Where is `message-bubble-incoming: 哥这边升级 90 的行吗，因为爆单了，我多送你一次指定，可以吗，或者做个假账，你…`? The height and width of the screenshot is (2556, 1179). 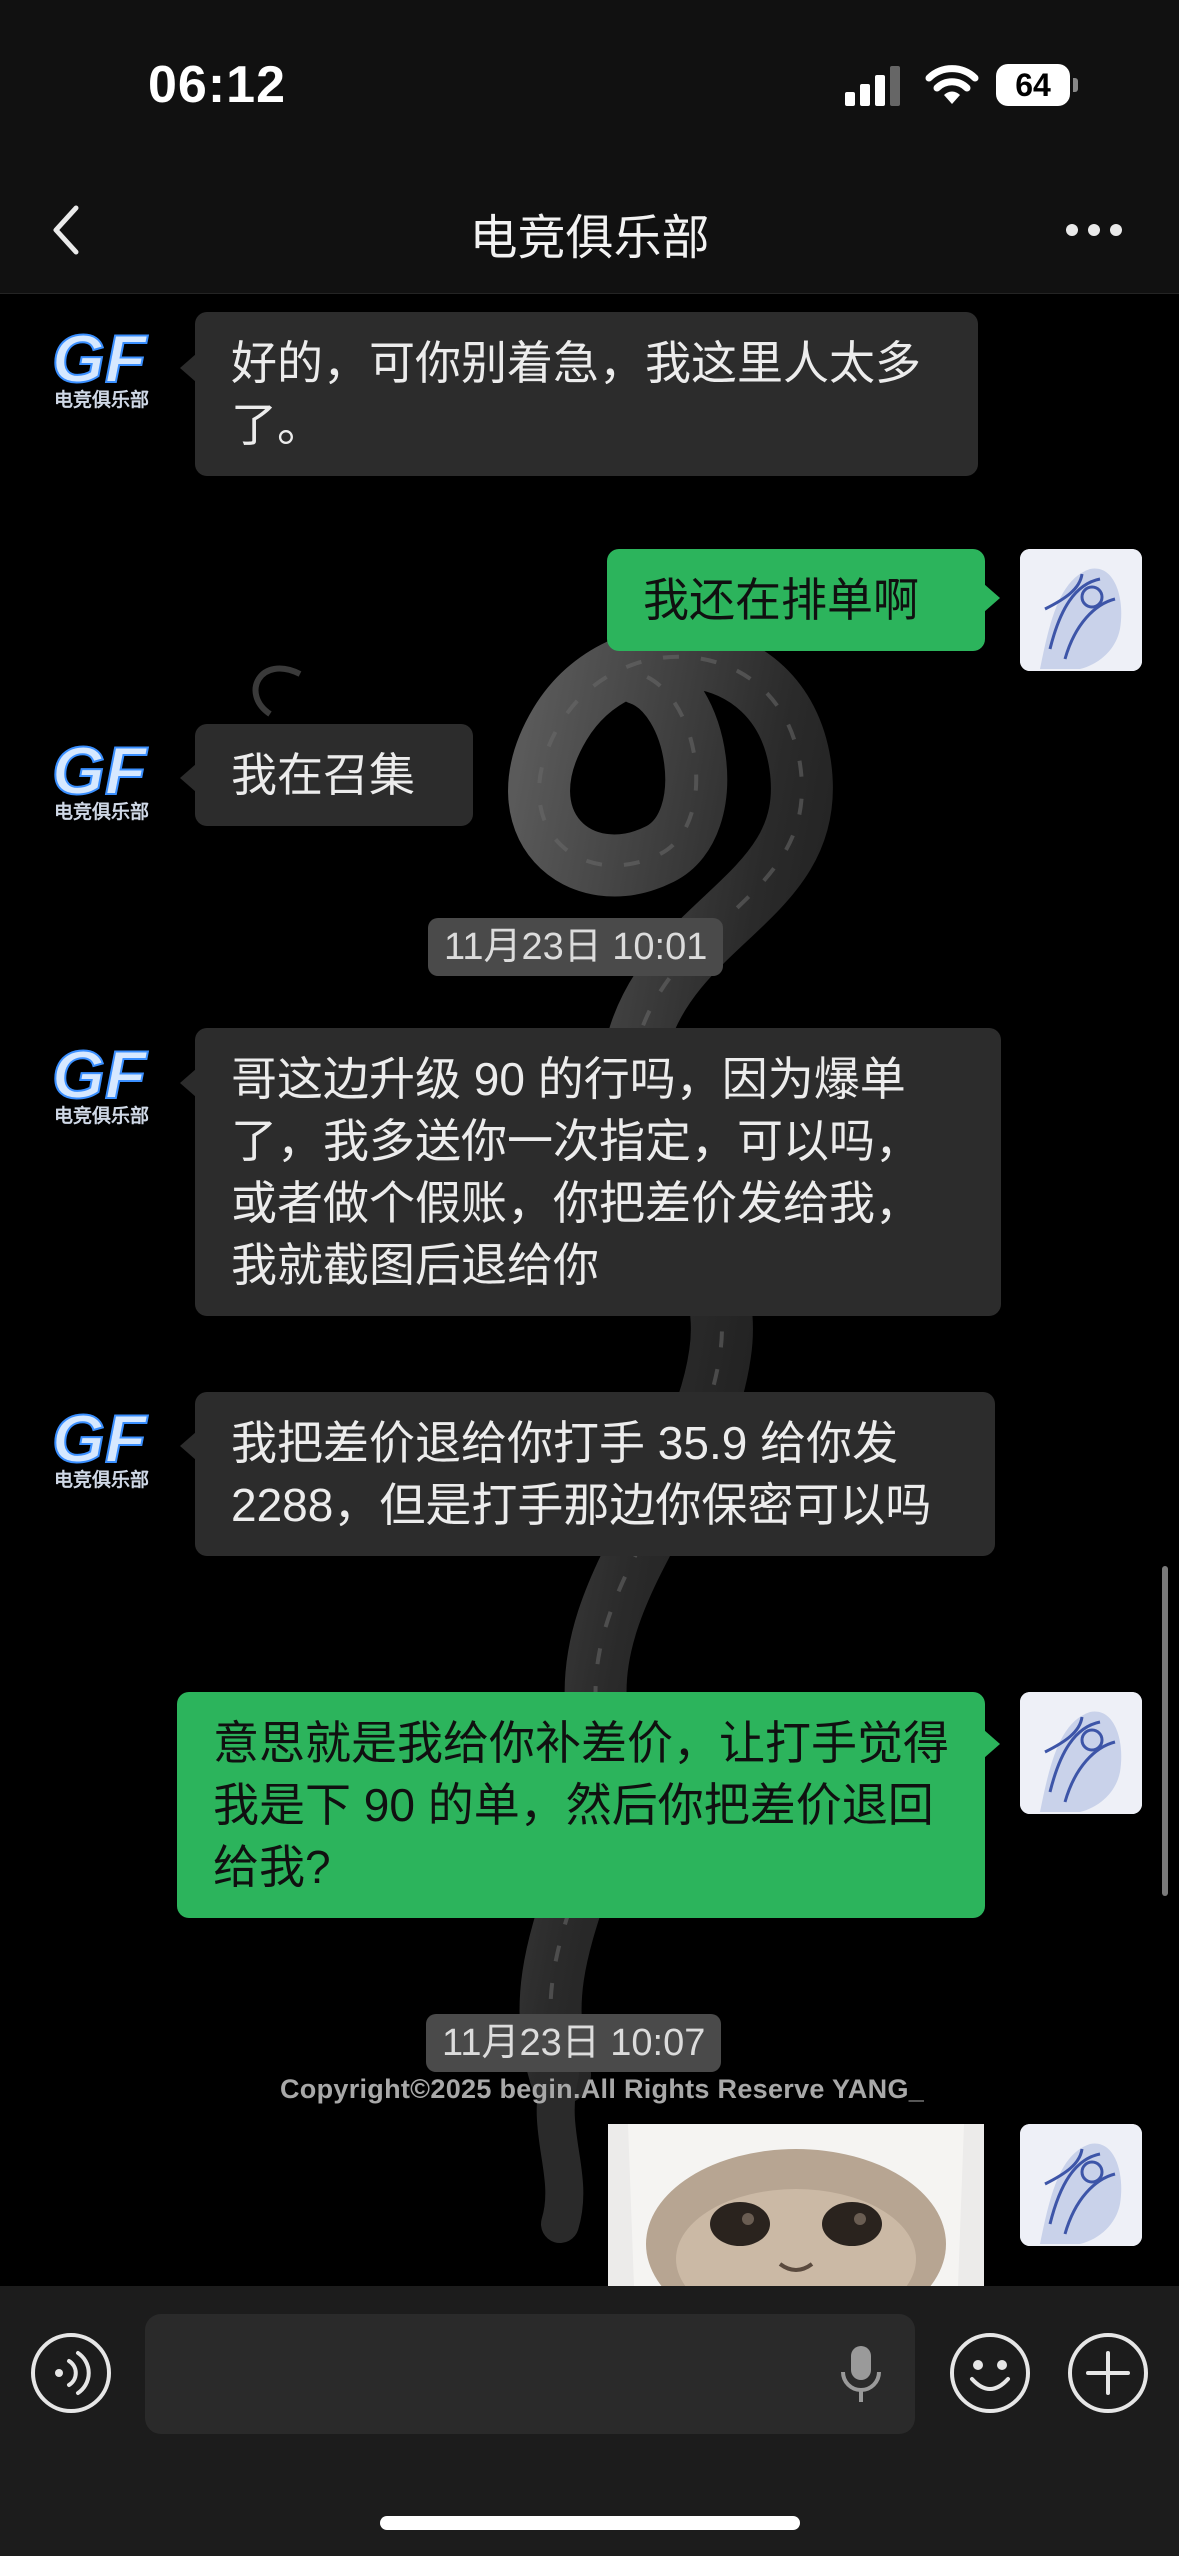
message-bubble-incoming: 哥这边升级 90 的行吗，因为爆单了，我多送你一次指定，可以吗，或者做个假账，你… is located at coordinates (598, 1172).